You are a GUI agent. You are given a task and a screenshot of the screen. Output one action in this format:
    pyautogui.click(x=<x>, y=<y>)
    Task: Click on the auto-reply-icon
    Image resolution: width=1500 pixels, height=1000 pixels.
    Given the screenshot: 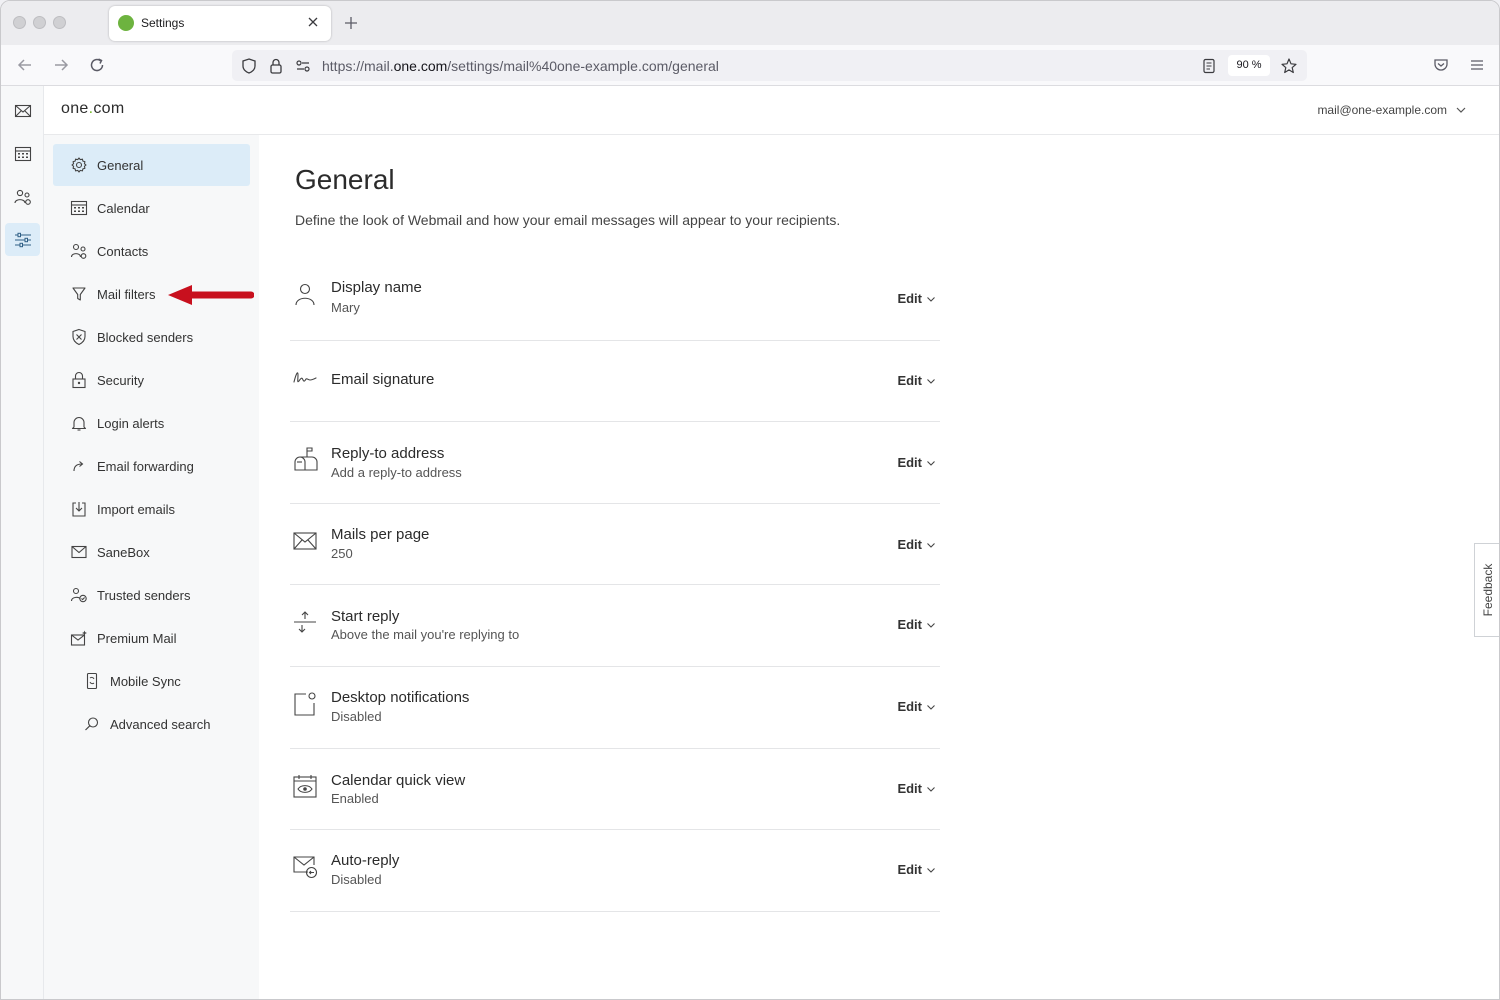 What is the action you would take?
    pyautogui.click(x=305, y=867)
    